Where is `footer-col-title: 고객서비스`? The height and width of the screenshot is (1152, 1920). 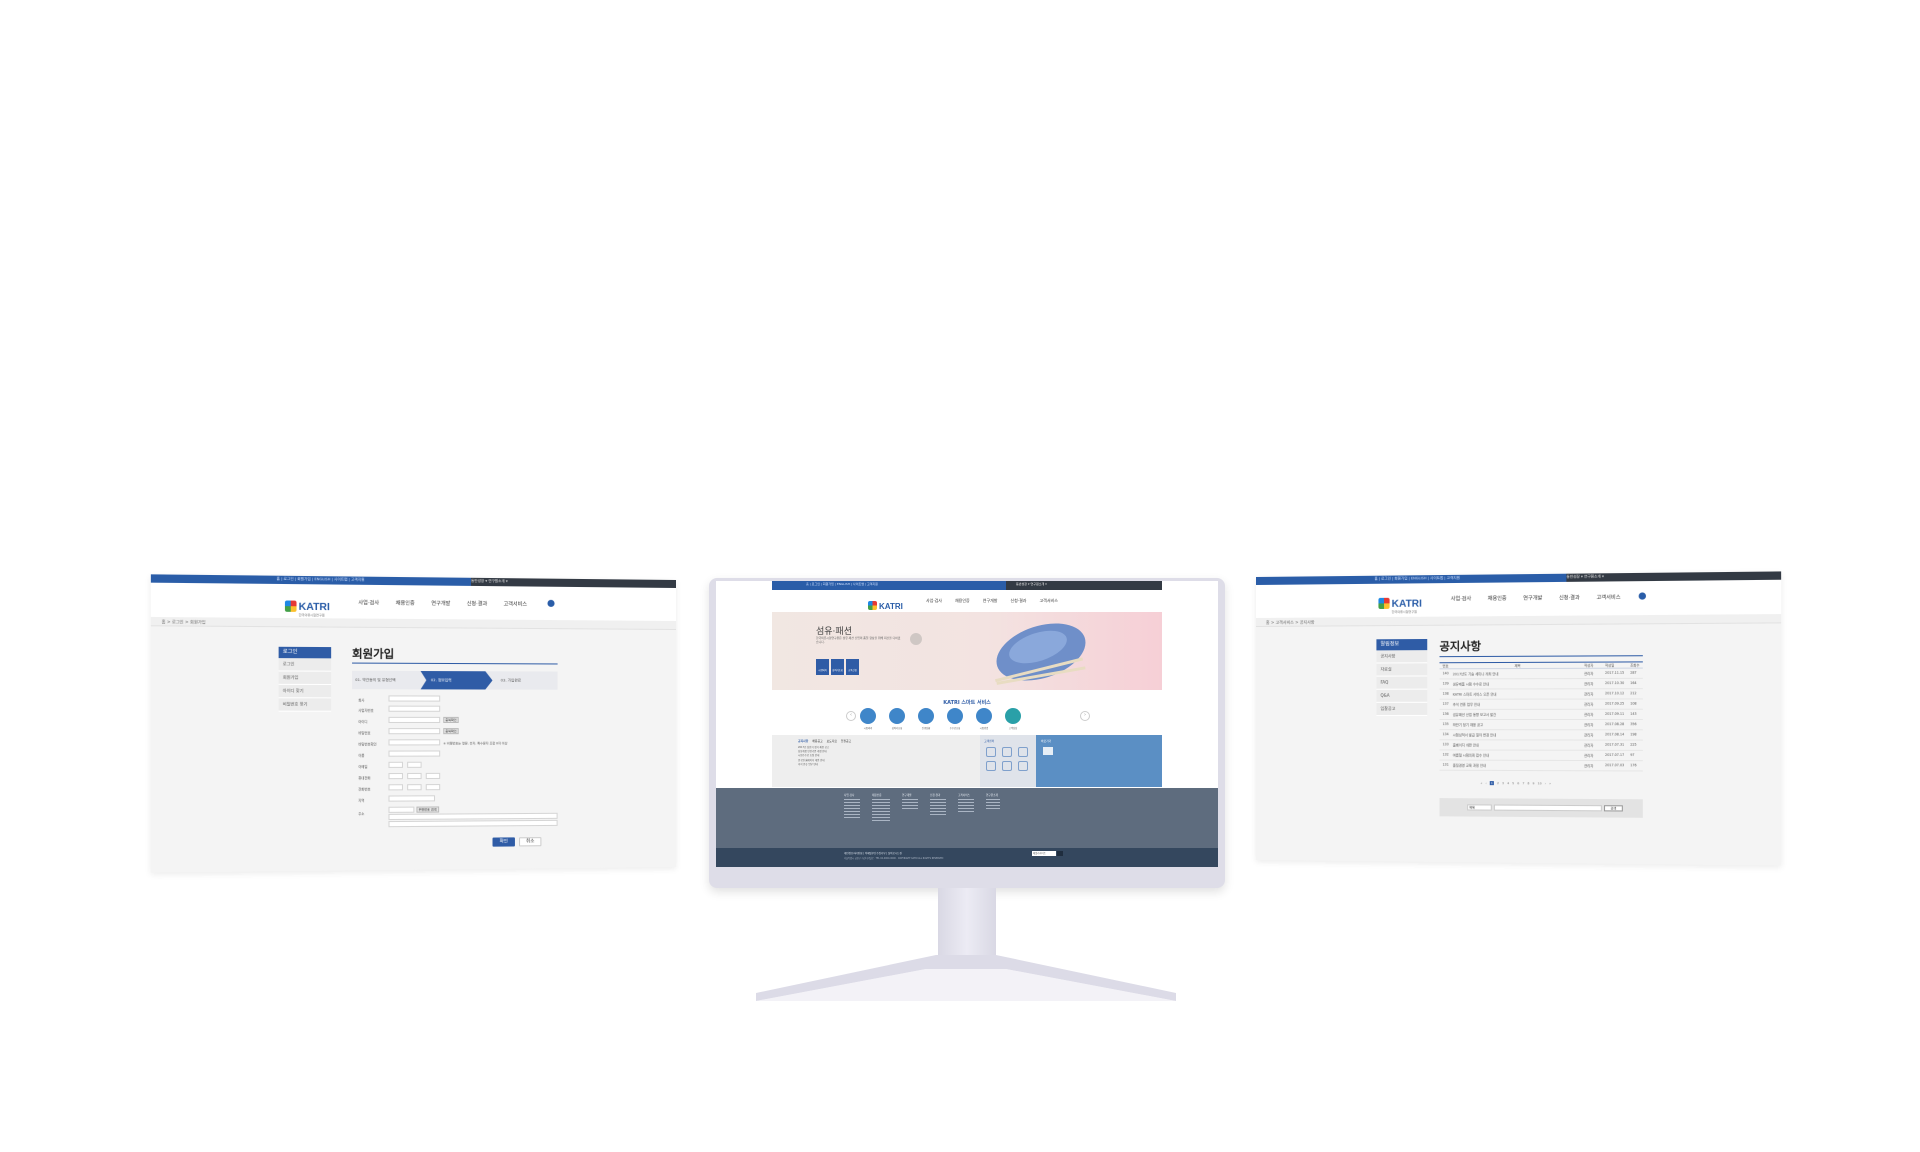 footer-col-title: 고객서비스 is located at coordinates (966, 795).